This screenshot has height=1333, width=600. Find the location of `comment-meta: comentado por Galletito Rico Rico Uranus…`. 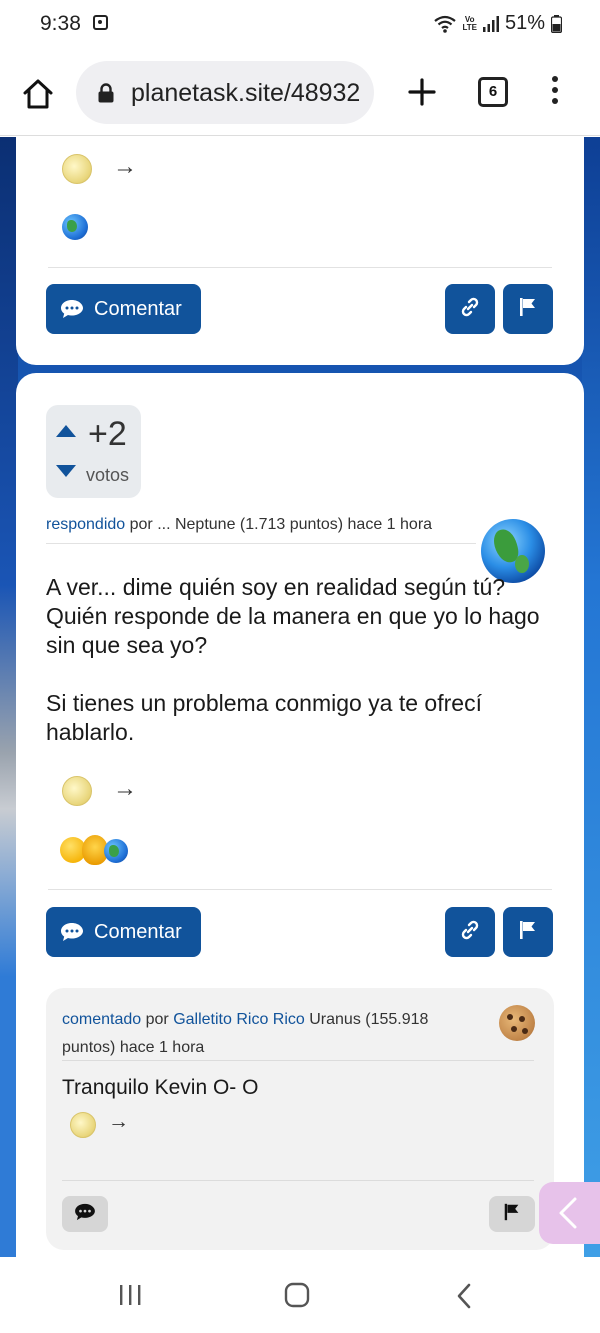

comment-meta: comentado por Galletito Rico Rico Uranus… is located at coordinates (267, 1034).